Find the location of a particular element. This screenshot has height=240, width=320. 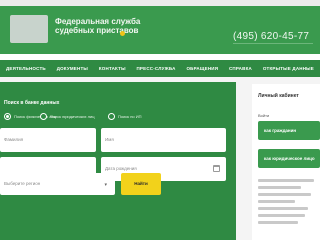

search-title: Поиск в банке данных is located at coordinates (32, 103).